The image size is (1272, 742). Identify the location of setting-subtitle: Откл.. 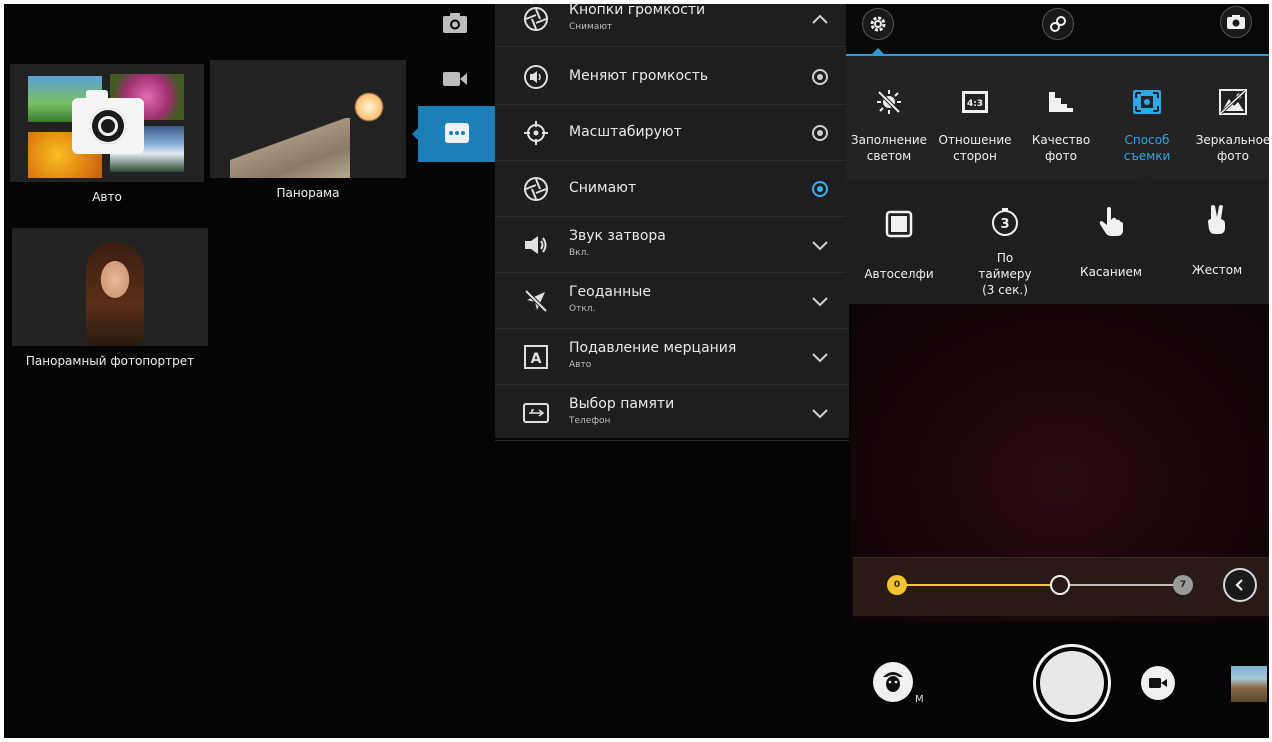
(582, 309).